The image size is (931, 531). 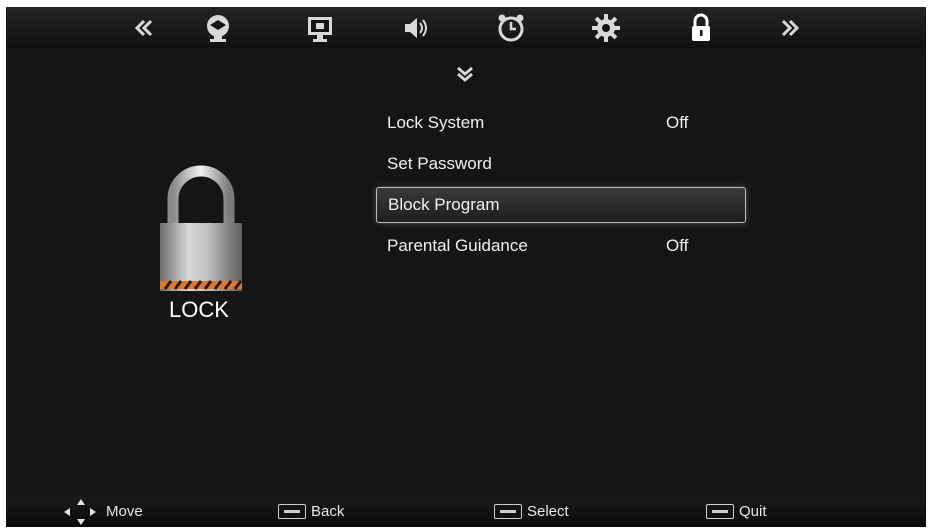 I want to click on menu-item-lock-system: Lock System Off, so click(x=562, y=123).